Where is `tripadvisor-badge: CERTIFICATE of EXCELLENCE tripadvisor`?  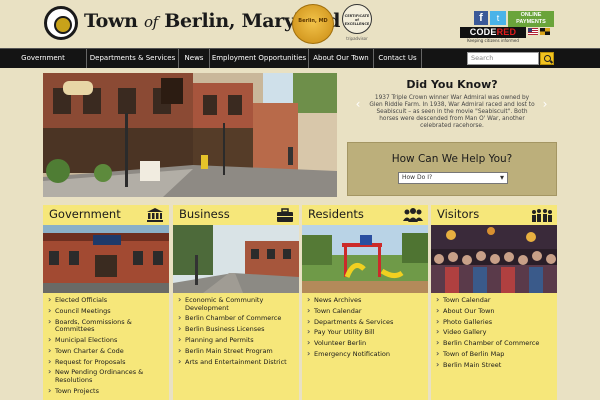
tripadvisor-badge: CERTIFICATE of EXCELLENCE tripadvisor is located at coordinates (357, 24).